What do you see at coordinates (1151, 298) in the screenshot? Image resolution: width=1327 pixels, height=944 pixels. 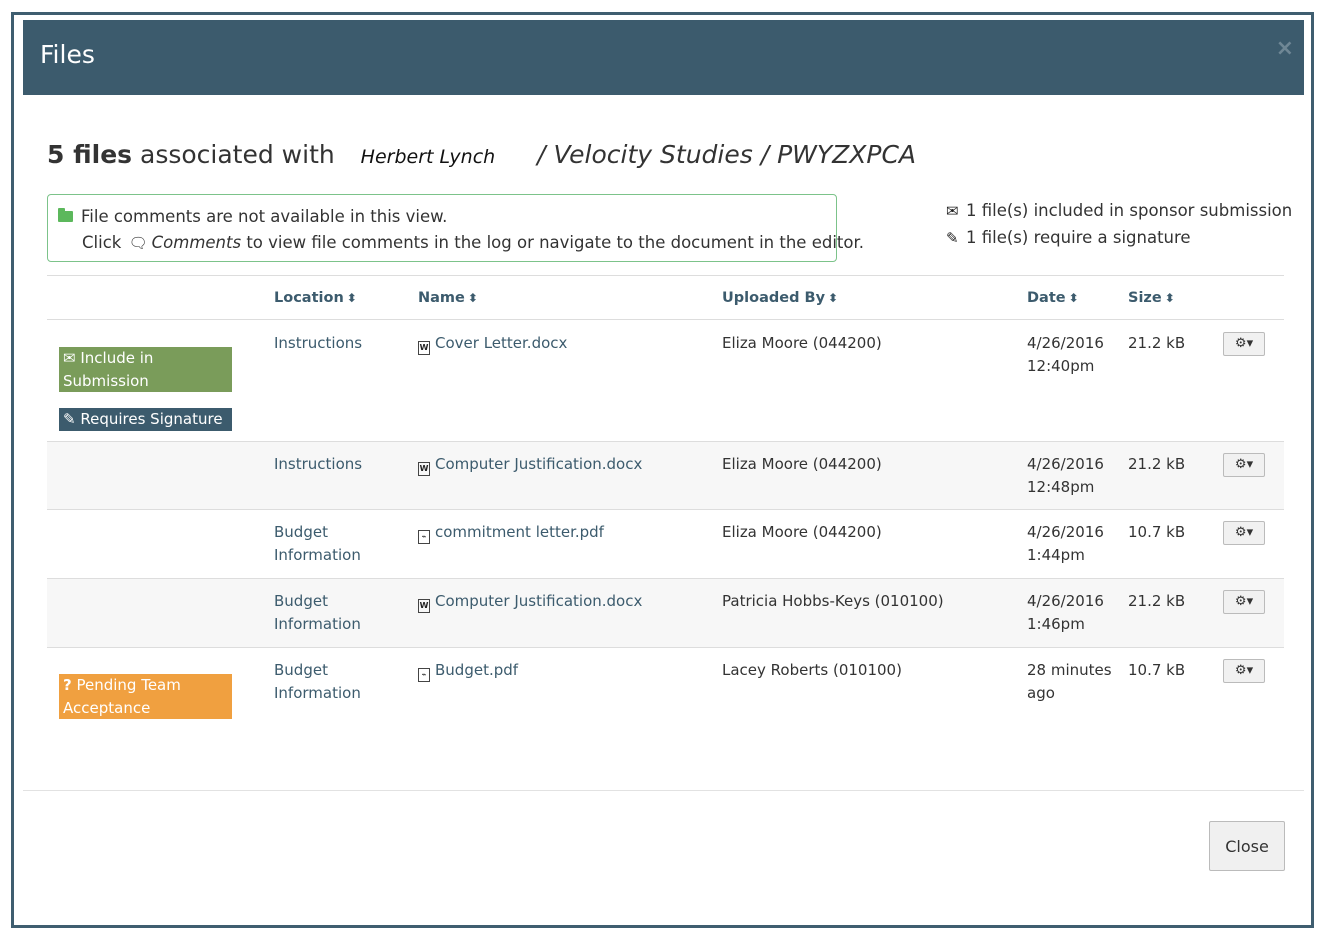 I see `column-size: Size ⬍` at bounding box center [1151, 298].